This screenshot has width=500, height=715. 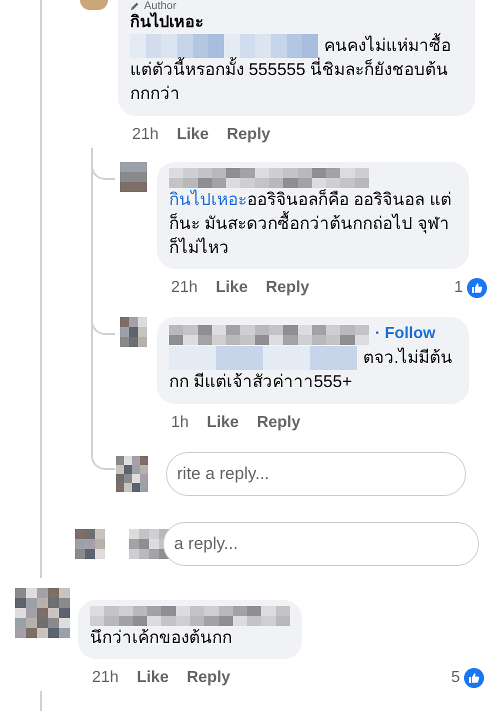 What do you see at coordinates (103, 164) in the screenshot?
I see `thread-connector` at bounding box center [103, 164].